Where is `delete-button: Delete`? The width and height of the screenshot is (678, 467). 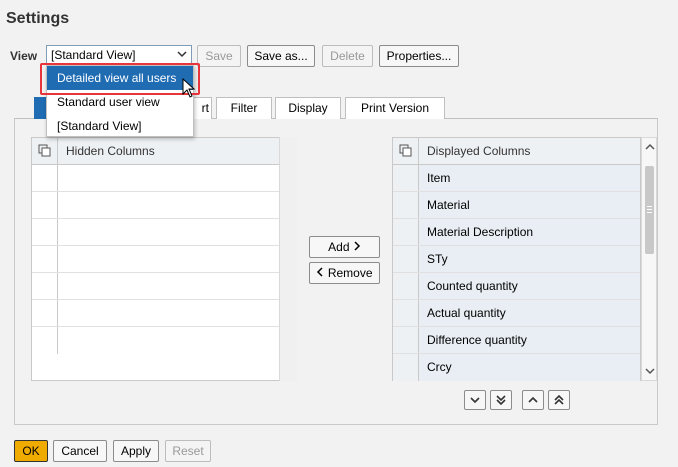 delete-button: Delete is located at coordinates (347, 56).